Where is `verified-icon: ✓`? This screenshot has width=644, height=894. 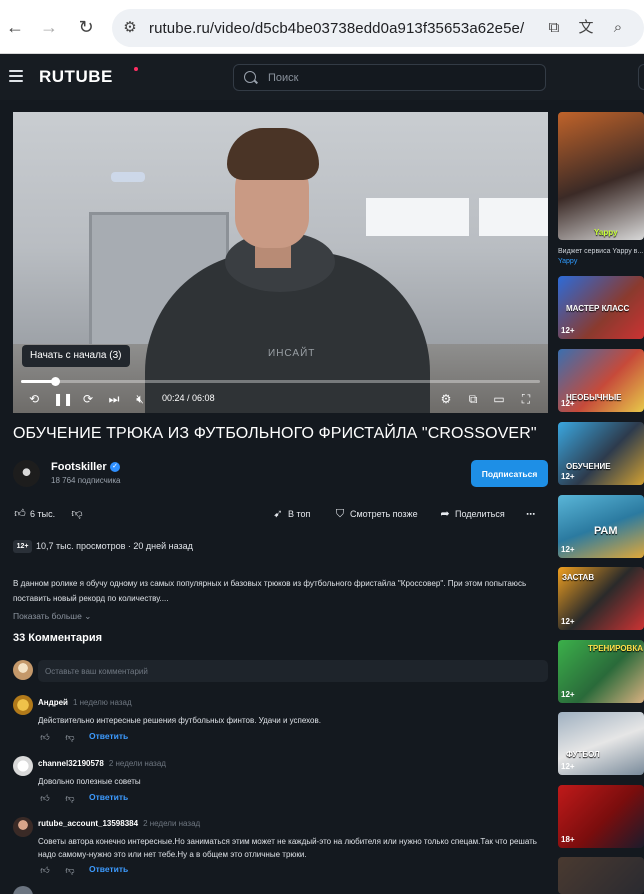
verified-icon: ✓ is located at coordinates (115, 467).